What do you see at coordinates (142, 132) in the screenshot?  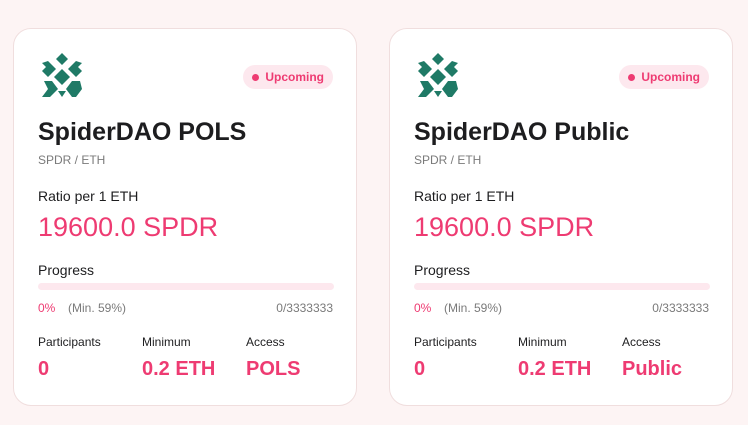 I see `pool-title: SpiderDAO POLS` at bounding box center [142, 132].